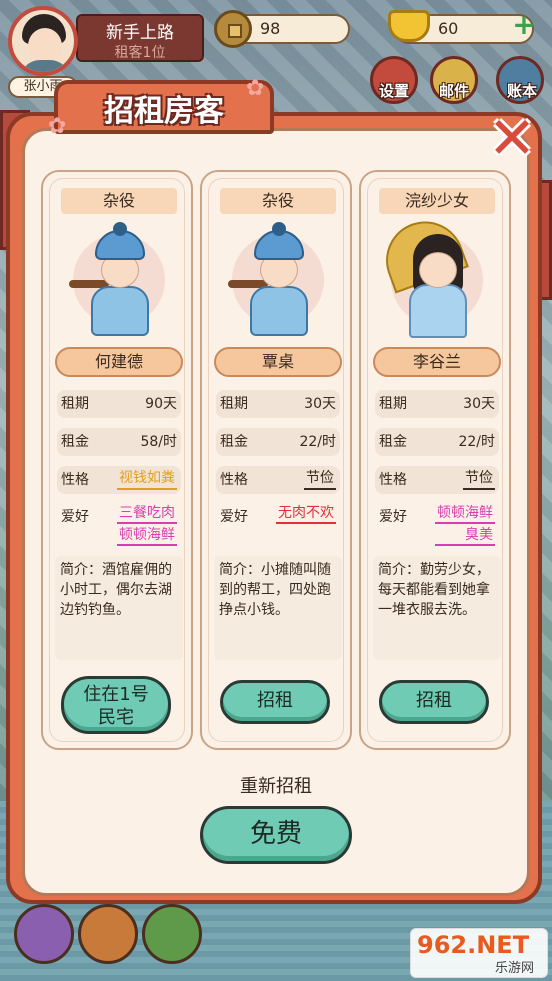  What do you see at coordinates (108, 934) in the screenshot?
I see `pet-icon` at bounding box center [108, 934].